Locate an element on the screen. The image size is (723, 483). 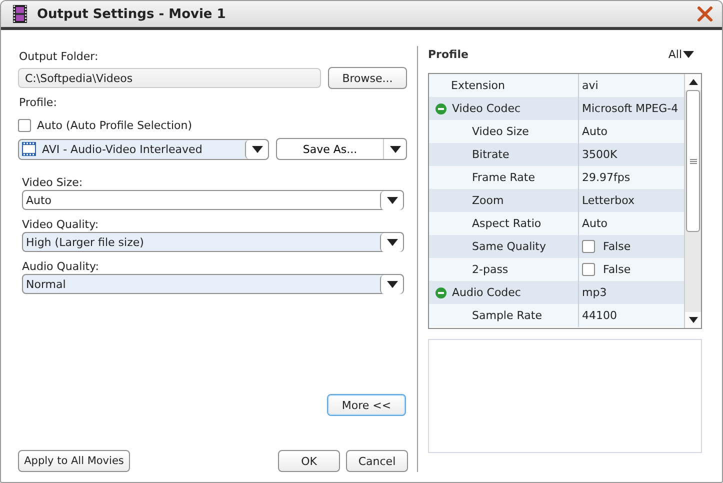
field-label: Video Size: is located at coordinates (53, 183).